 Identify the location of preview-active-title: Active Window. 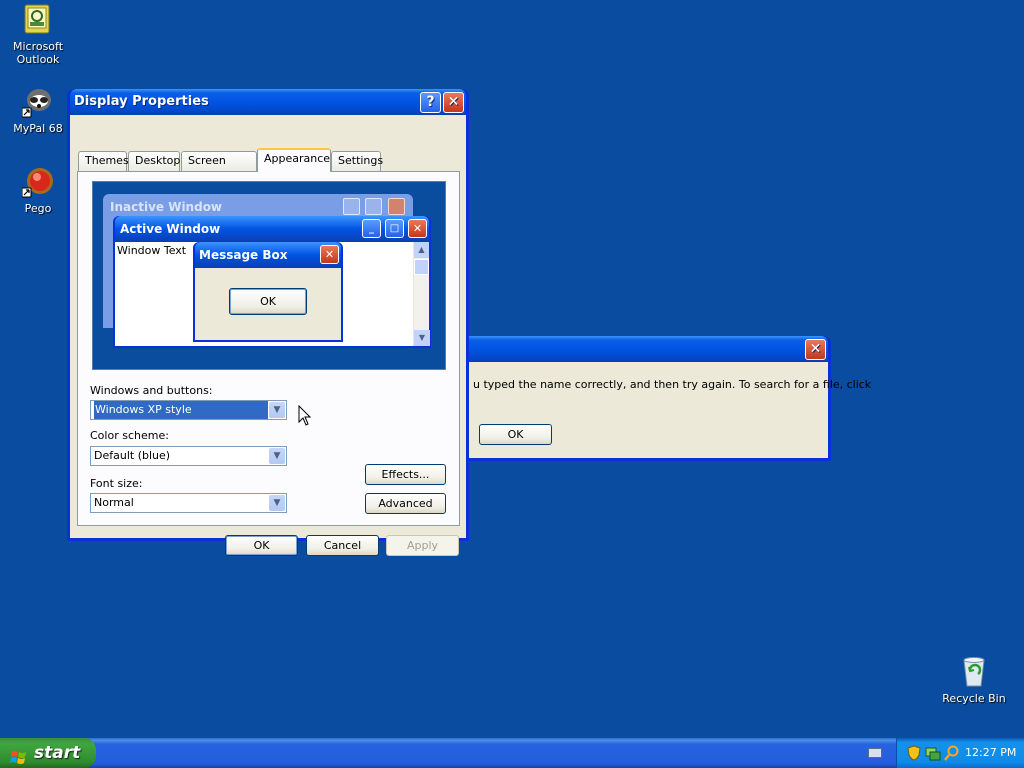
(170, 229).